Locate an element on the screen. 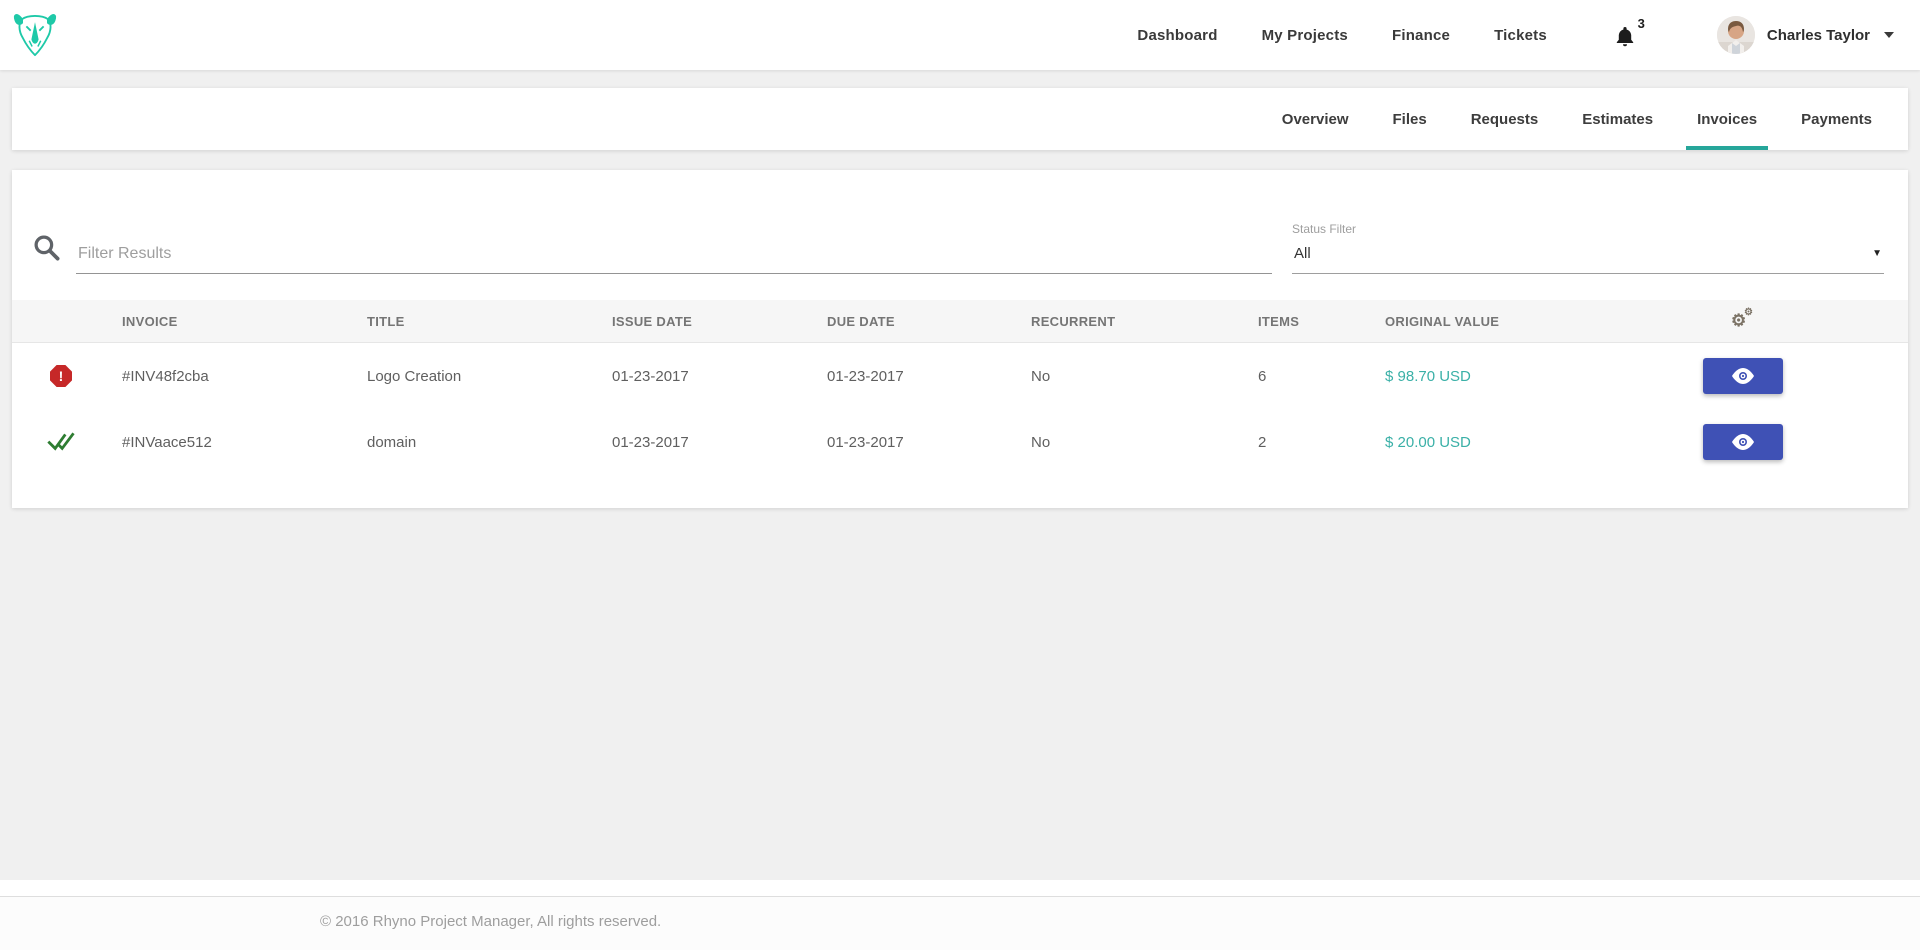  invoice-title: domain is located at coordinates (392, 442).